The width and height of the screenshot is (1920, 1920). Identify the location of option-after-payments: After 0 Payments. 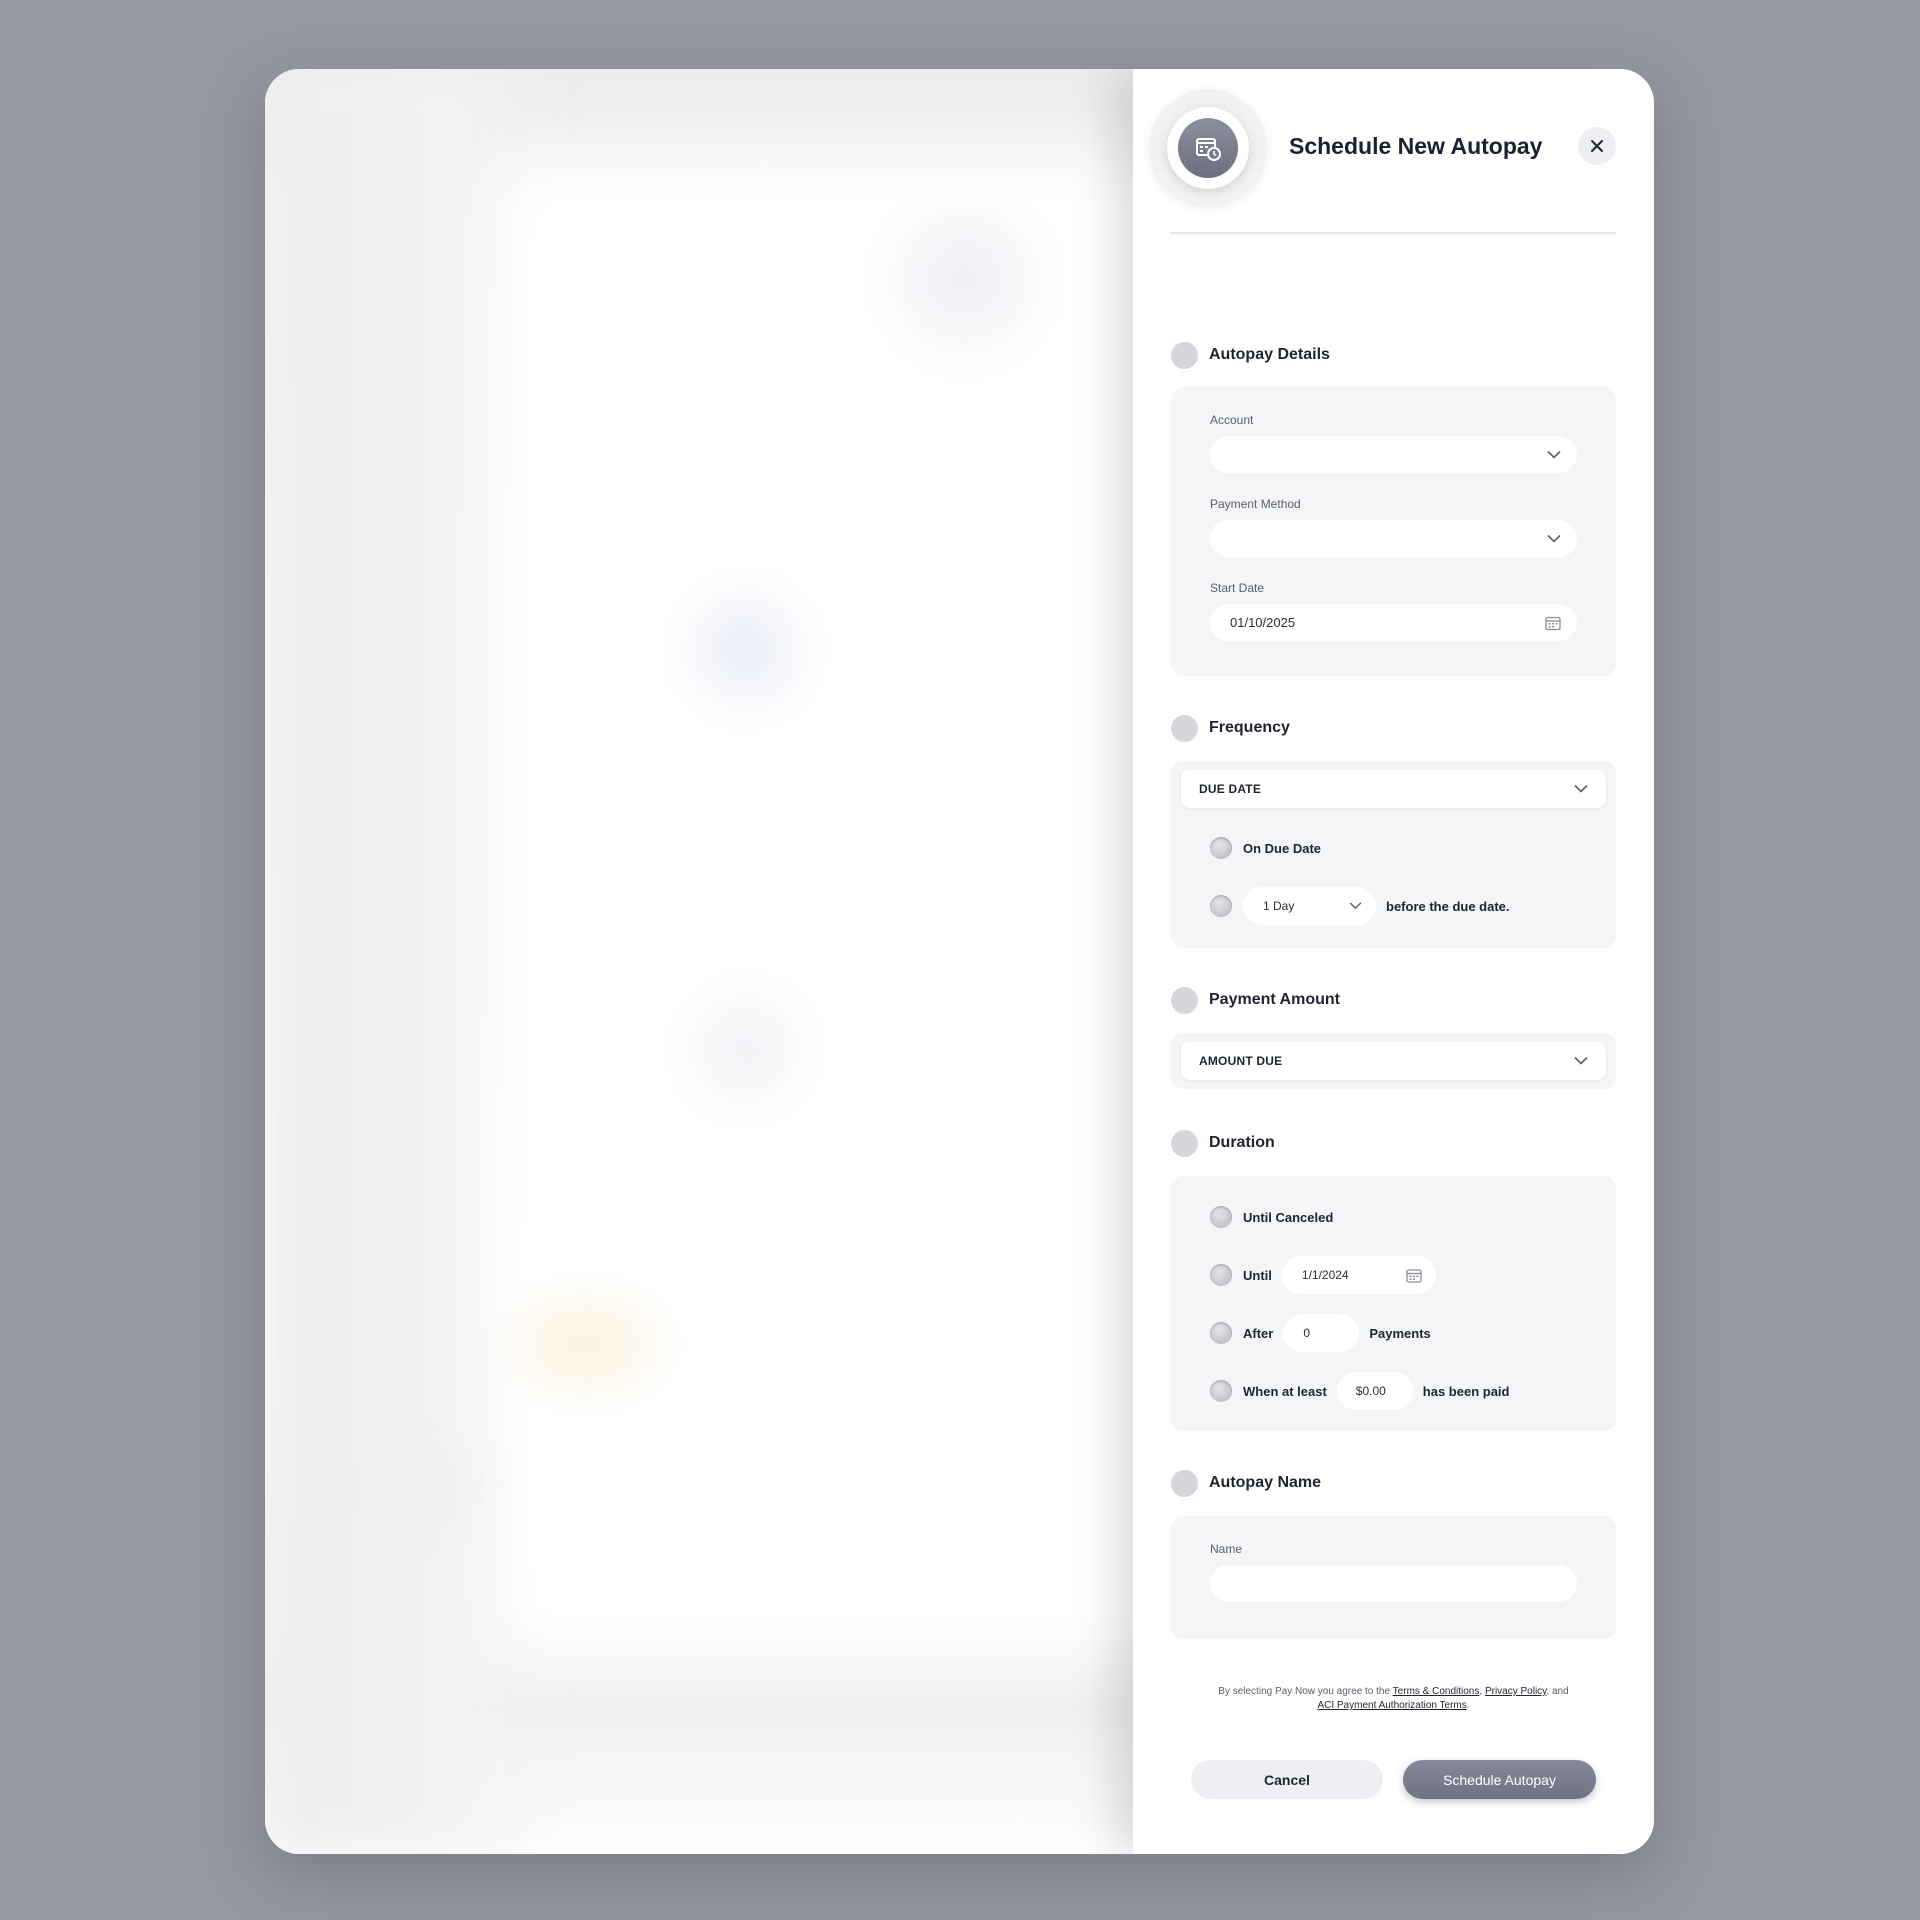
(1413, 1333).